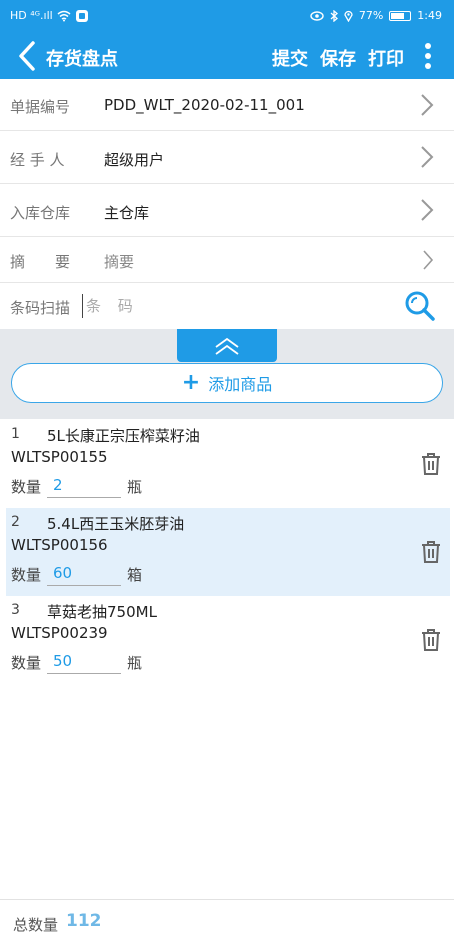  Describe the element at coordinates (371, 15) in the screenshot. I see `battery-percent: 77%` at that location.